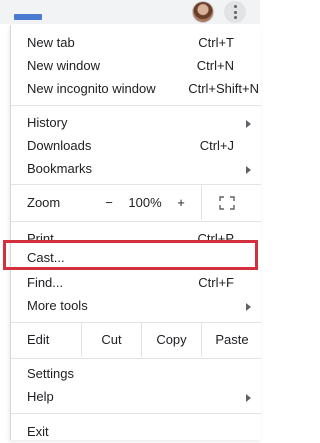 This screenshot has width=320, height=443. Describe the element at coordinates (223, 88) in the screenshot. I see `menu-item-shortcut: Ctrl+Shift+N` at that location.